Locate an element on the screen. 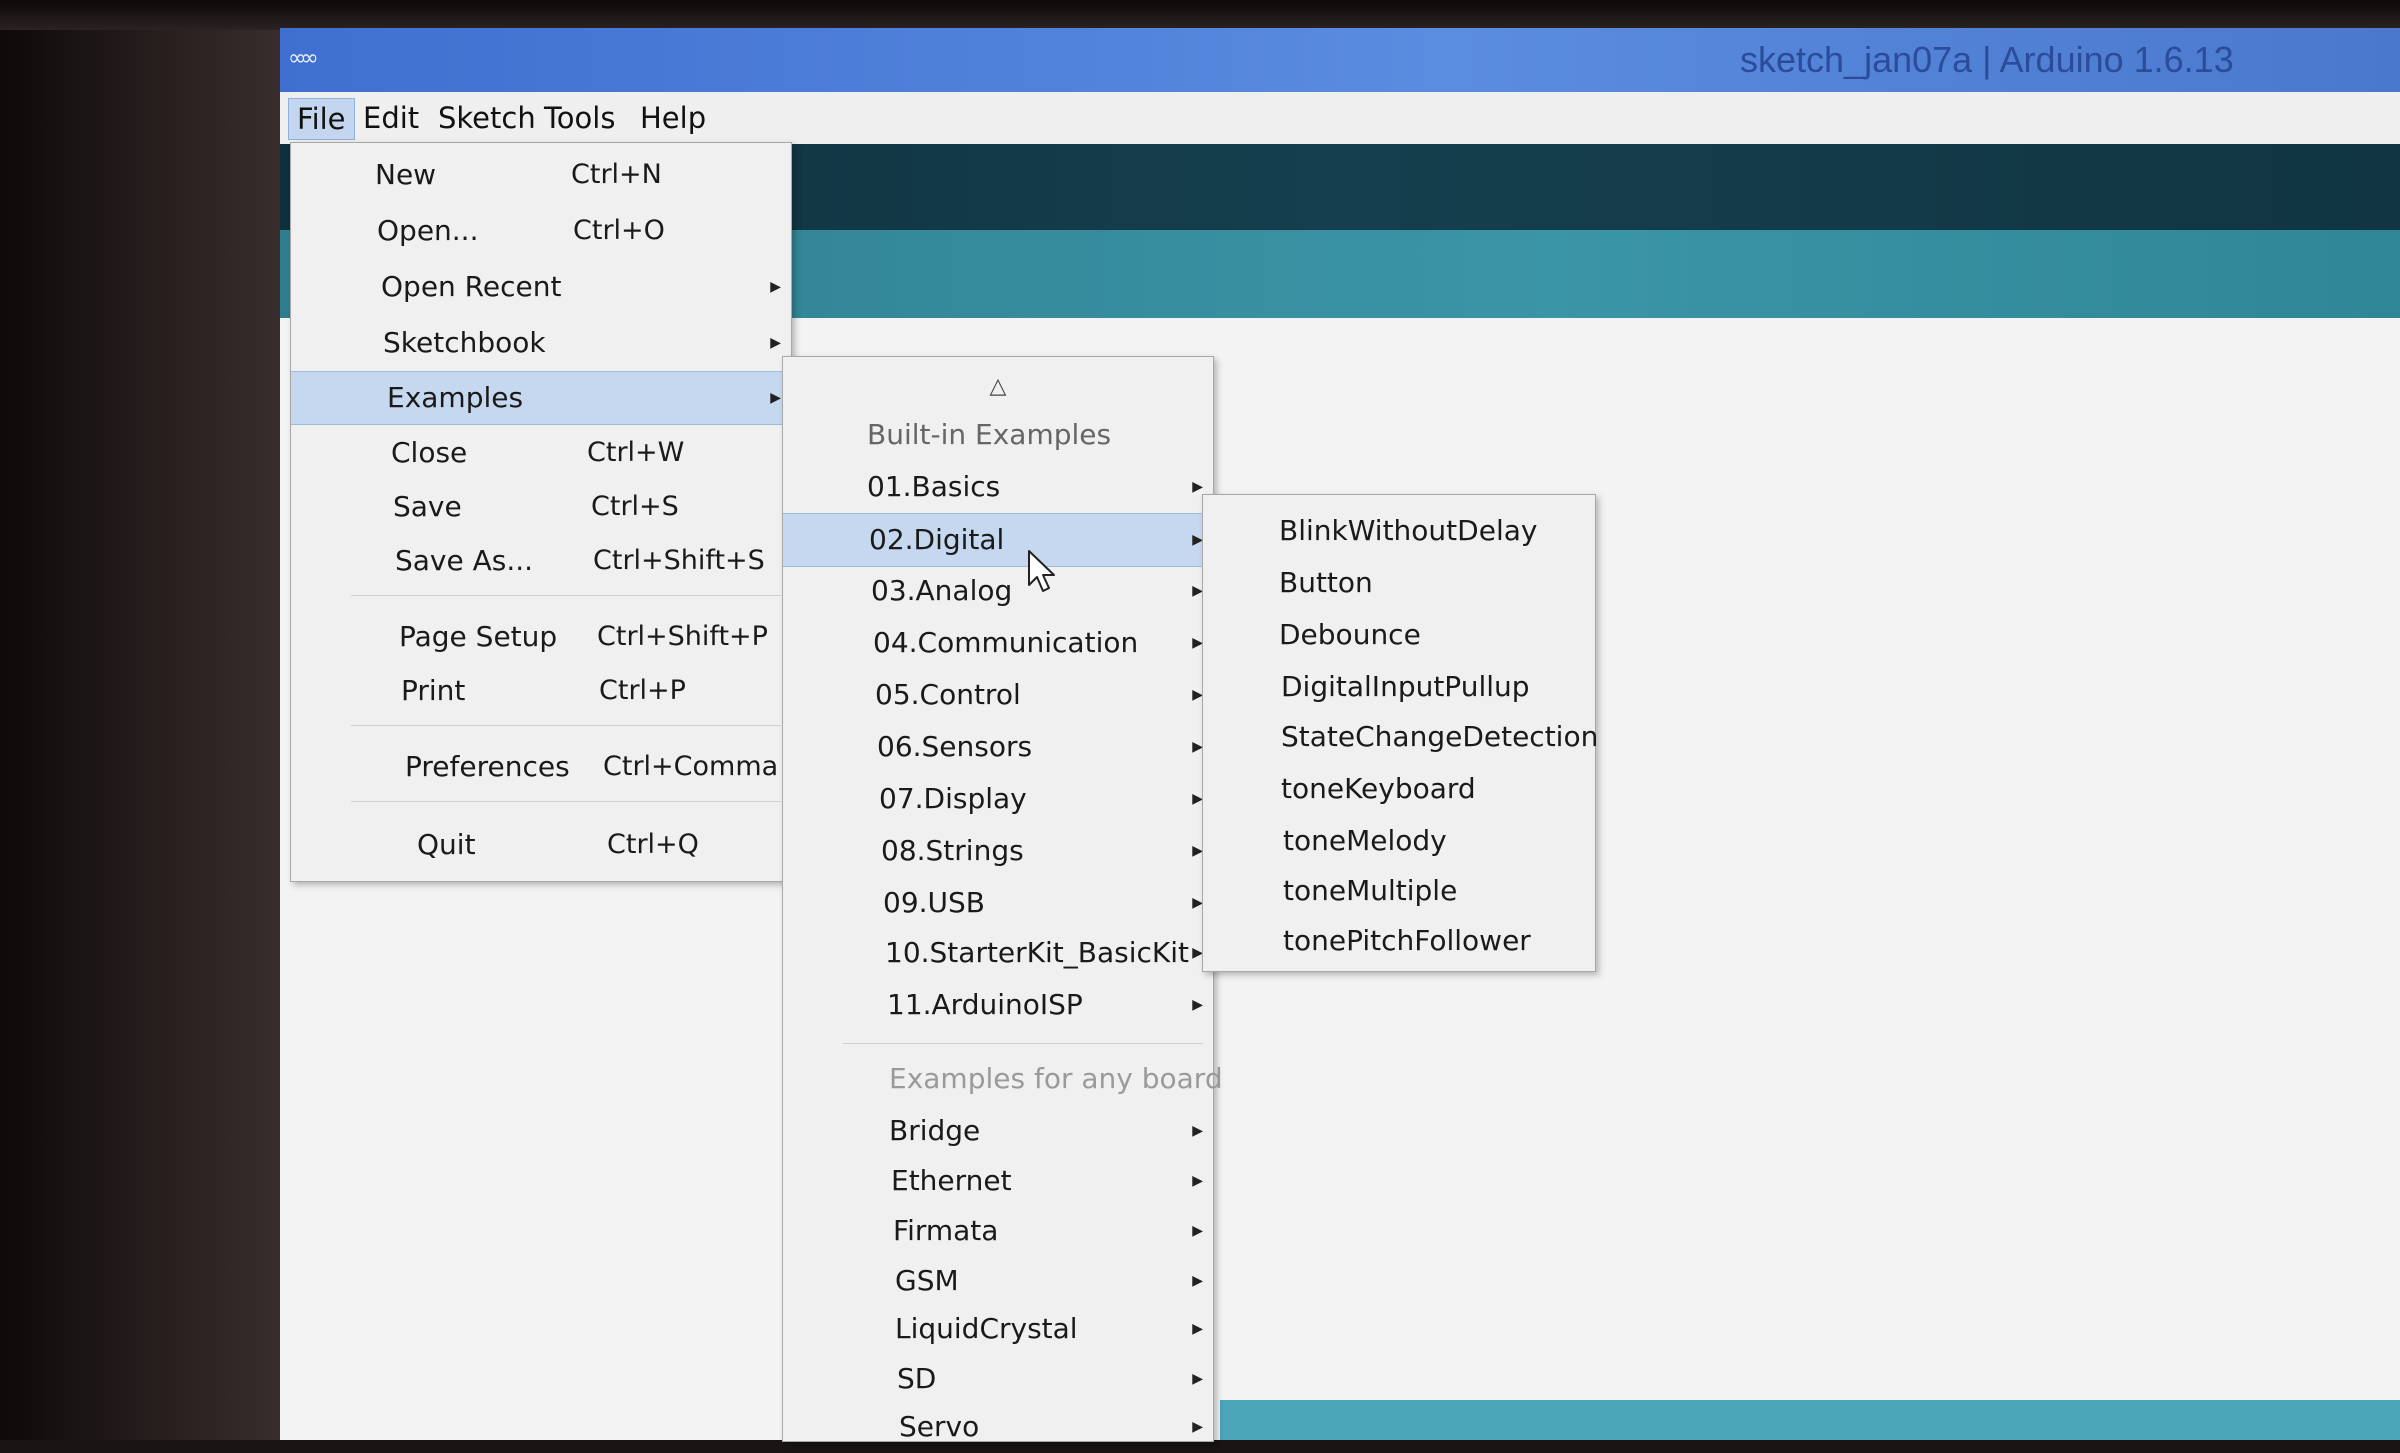 The width and height of the screenshot is (2400, 1453). mouse-pointer-icon is located at coordinates (1041, 571).